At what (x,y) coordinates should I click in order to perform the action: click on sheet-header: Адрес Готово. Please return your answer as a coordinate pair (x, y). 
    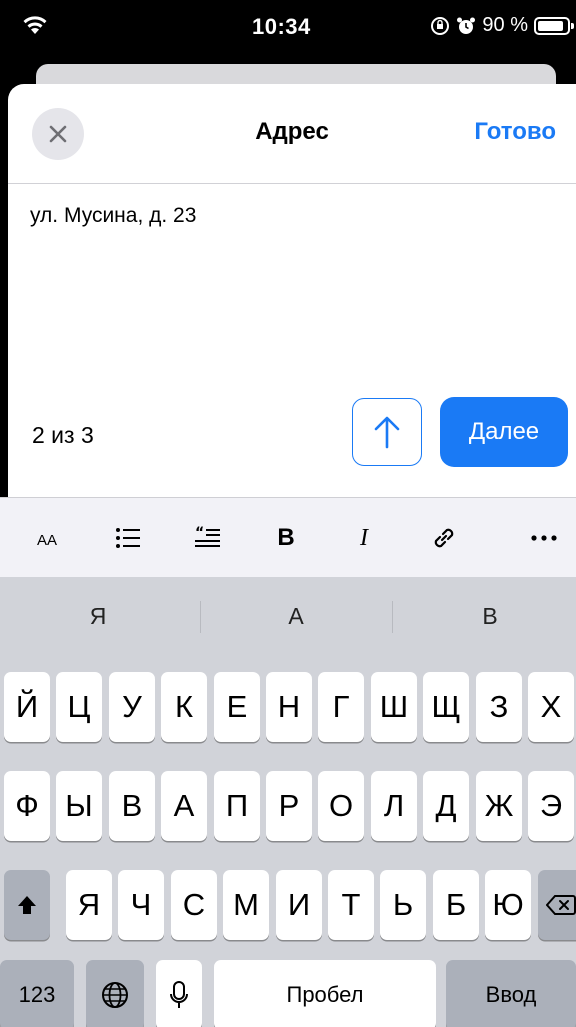
    Looking at the image, I should click on (292, 134).